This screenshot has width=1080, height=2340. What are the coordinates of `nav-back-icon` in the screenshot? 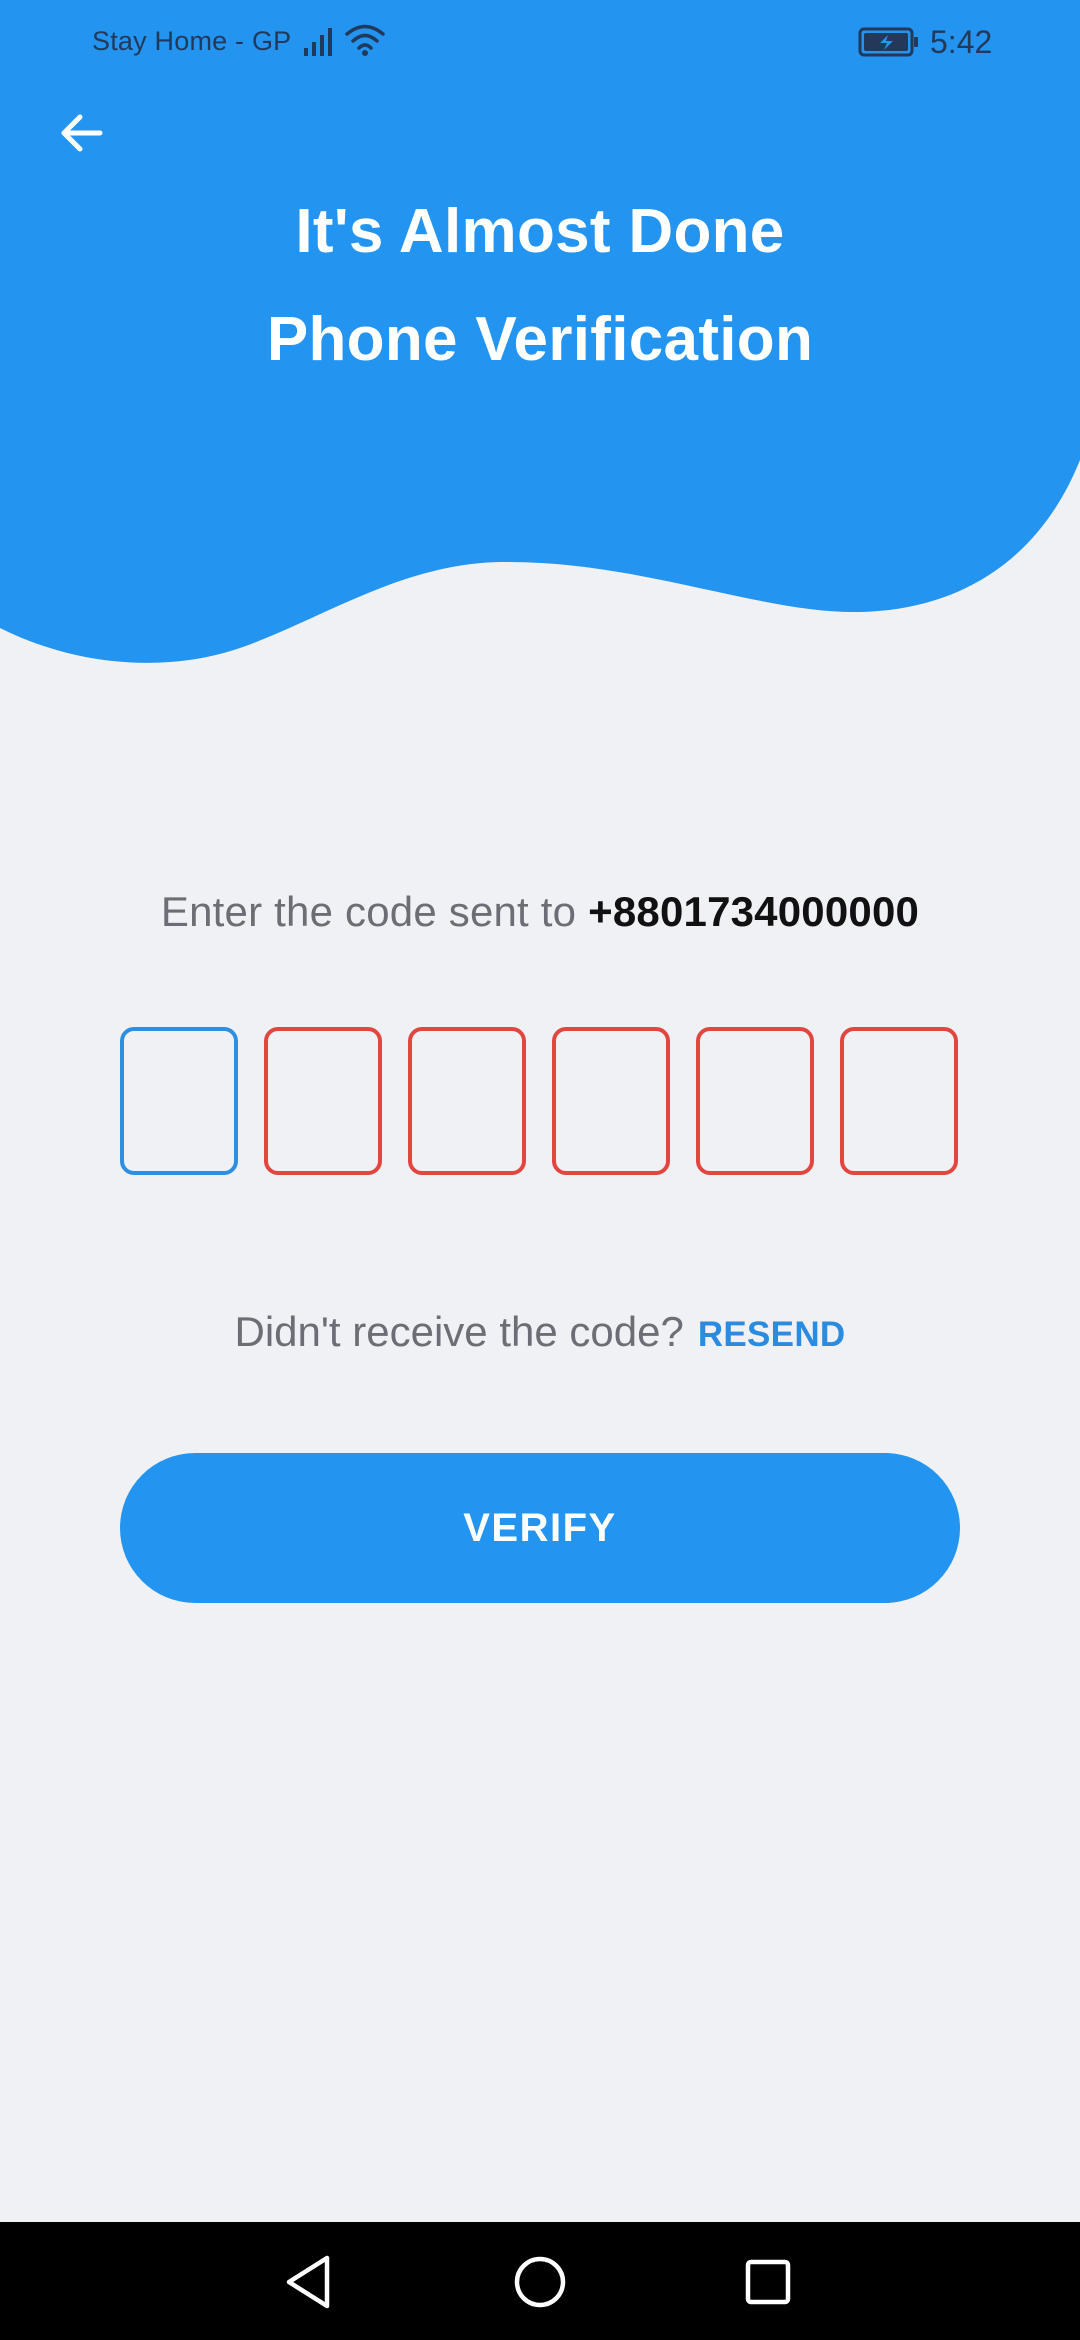 It's located at (308, 2282).